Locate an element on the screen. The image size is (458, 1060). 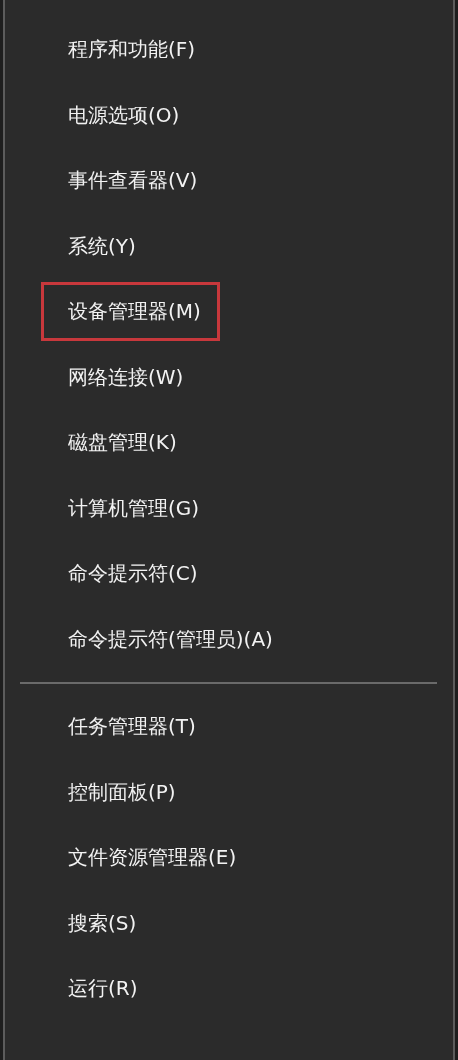
menu-item: 磁盘管理(K) is located at coordinates (118, 443).